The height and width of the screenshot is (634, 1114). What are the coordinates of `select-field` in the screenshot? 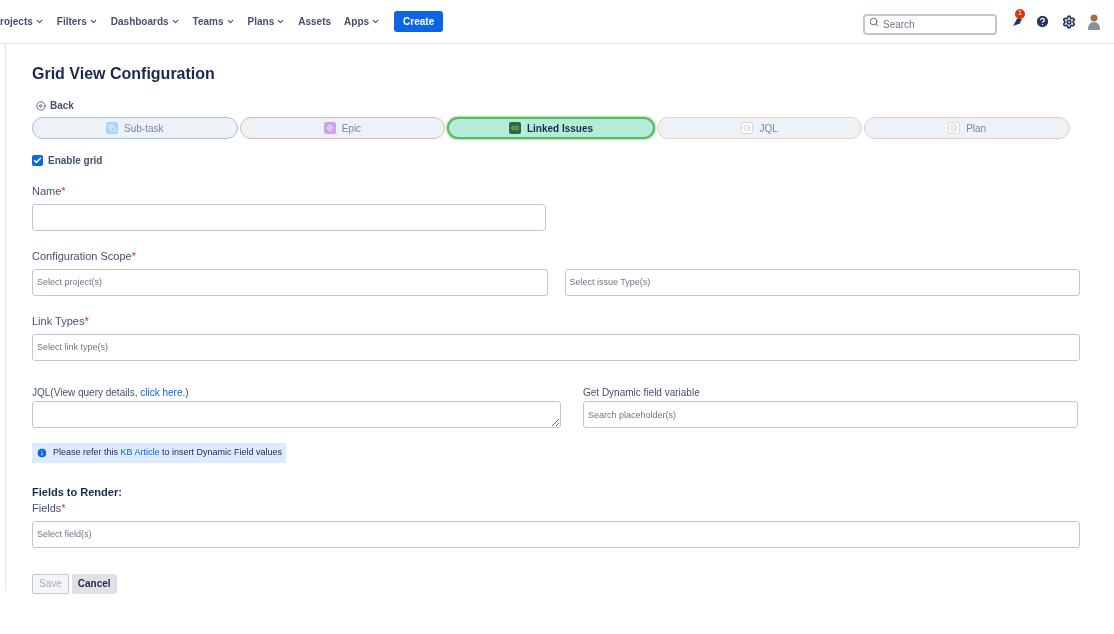 It's located at (289, 217).